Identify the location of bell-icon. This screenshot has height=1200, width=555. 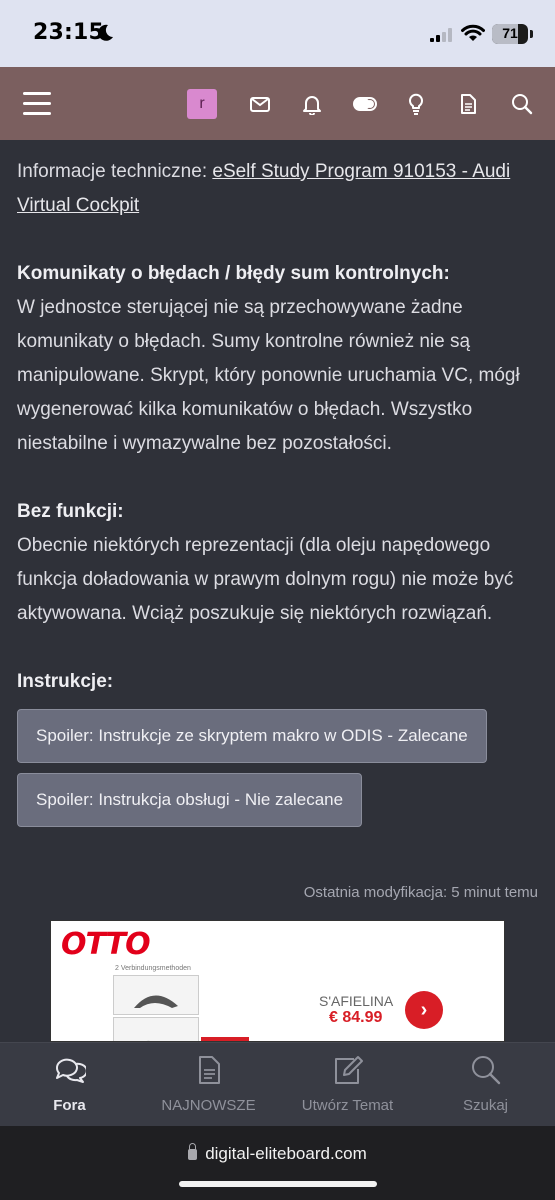
(312, 104).